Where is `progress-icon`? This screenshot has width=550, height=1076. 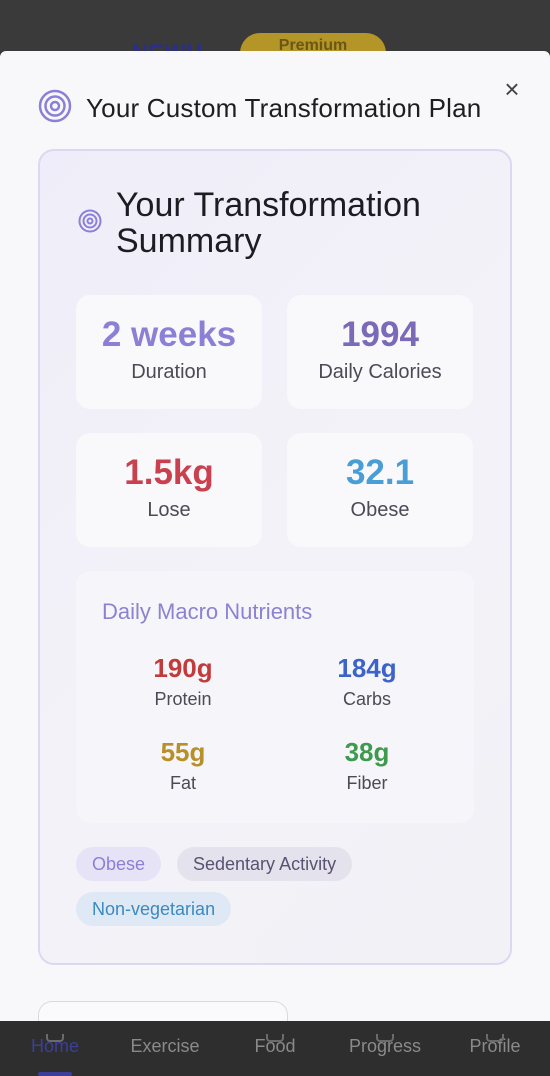 progress-icon is located at coordinates (385, 1038).